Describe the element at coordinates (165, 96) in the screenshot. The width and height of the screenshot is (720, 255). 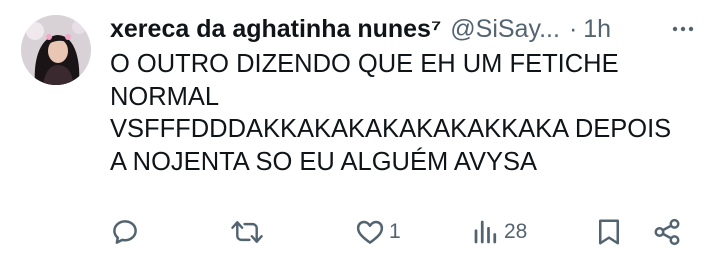
I see `tweet-text-line: NORMAL` at that location.